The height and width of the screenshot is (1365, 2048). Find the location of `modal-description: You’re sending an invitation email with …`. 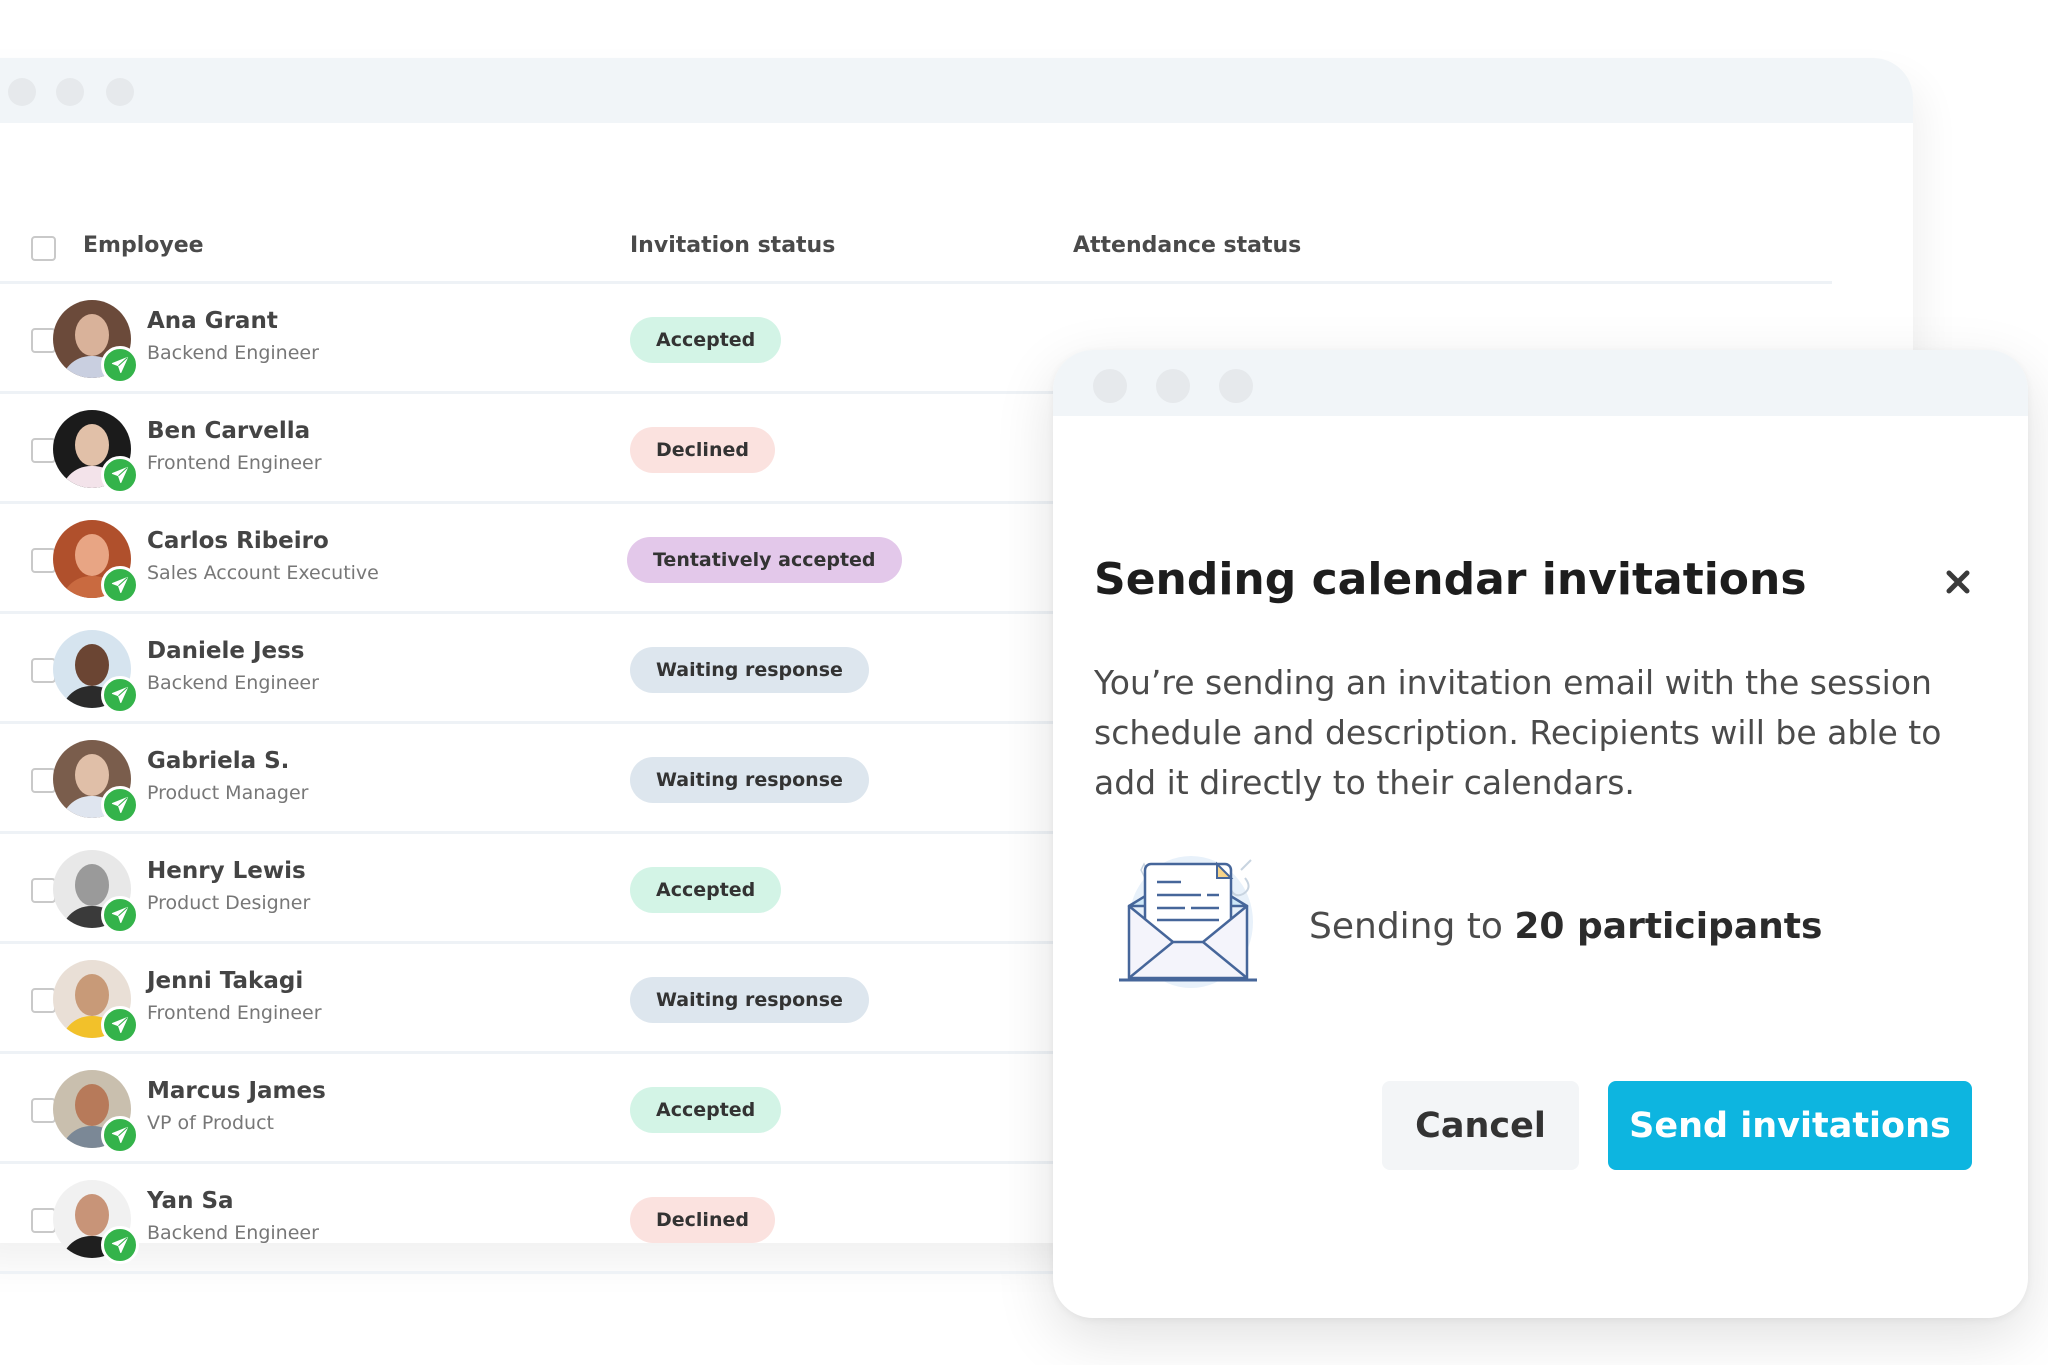

modal-description: You’re sending an invitation email with … is located at coordinates (1518, 732).